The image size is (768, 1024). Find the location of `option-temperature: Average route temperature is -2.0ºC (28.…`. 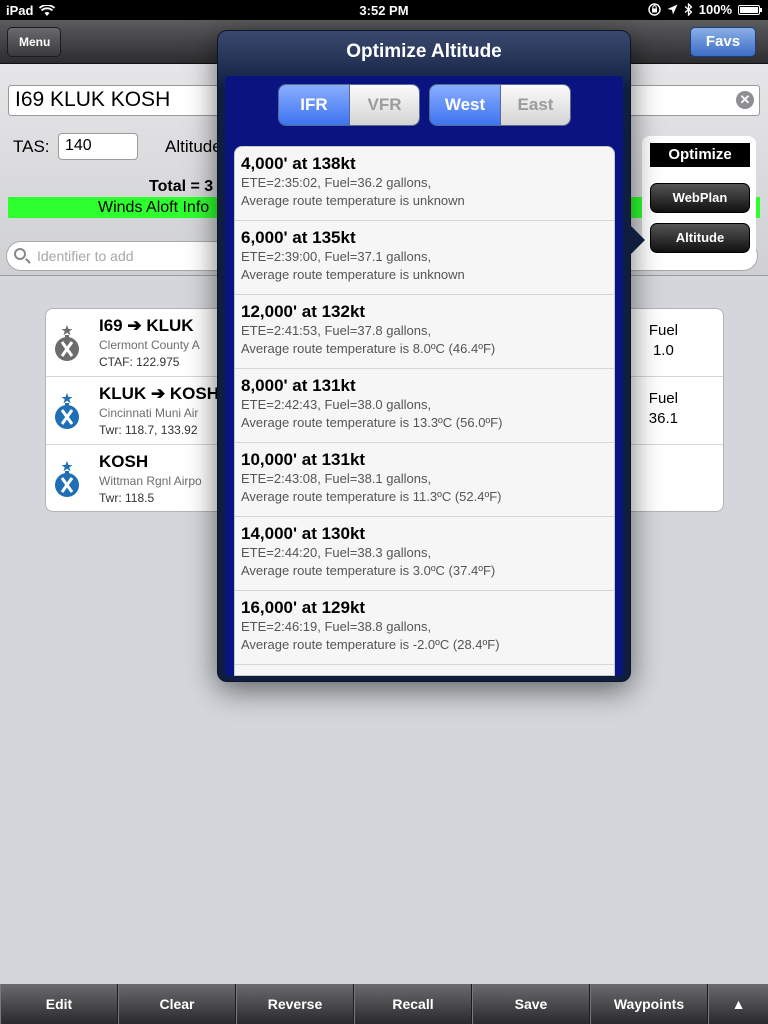

option-temperature: Average route temperature is -2.0ºC (28.… is located at coordinates (370, 644).